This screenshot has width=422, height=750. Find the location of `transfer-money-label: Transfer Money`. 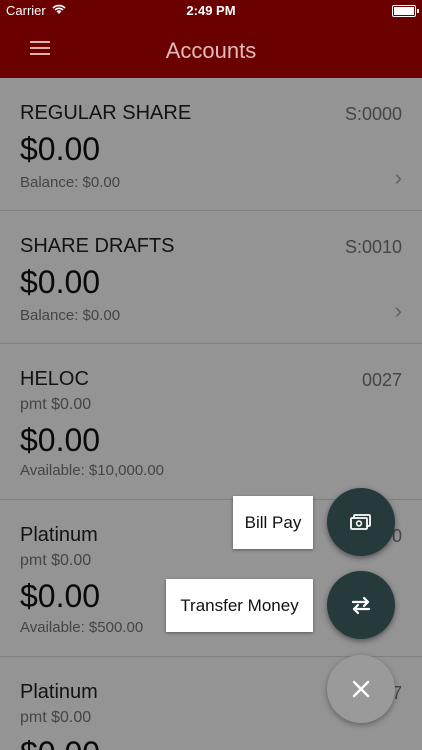

transfer-money-label: Transfer Money is located at coordinates (239, 605).